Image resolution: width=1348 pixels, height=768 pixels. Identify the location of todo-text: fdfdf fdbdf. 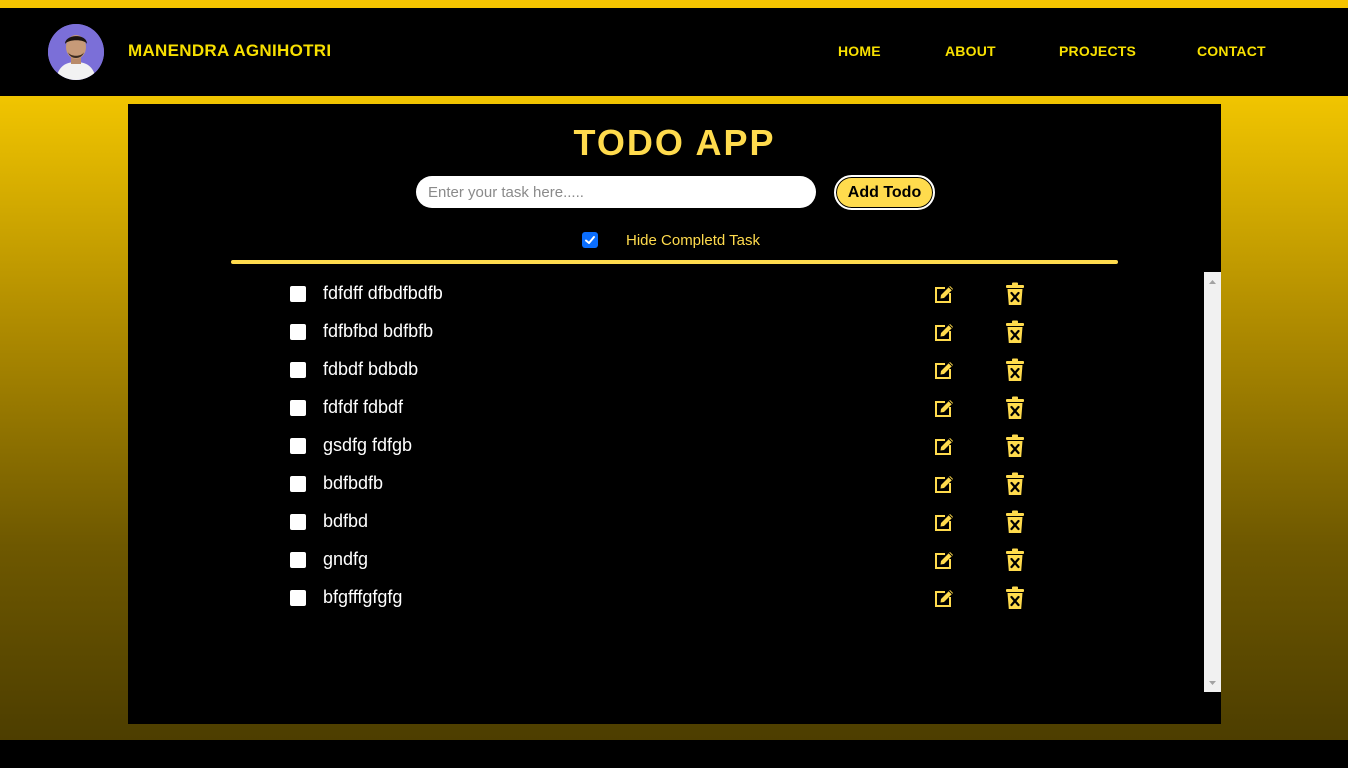
(363, 407).